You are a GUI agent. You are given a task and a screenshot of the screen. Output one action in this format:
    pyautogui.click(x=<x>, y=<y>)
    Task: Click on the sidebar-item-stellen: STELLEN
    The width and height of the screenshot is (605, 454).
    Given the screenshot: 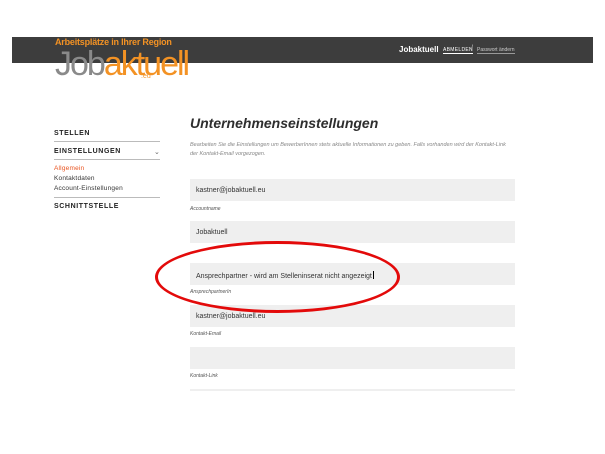 What is the action you would take?
    pyautogui.click(x=107, y=133)
    